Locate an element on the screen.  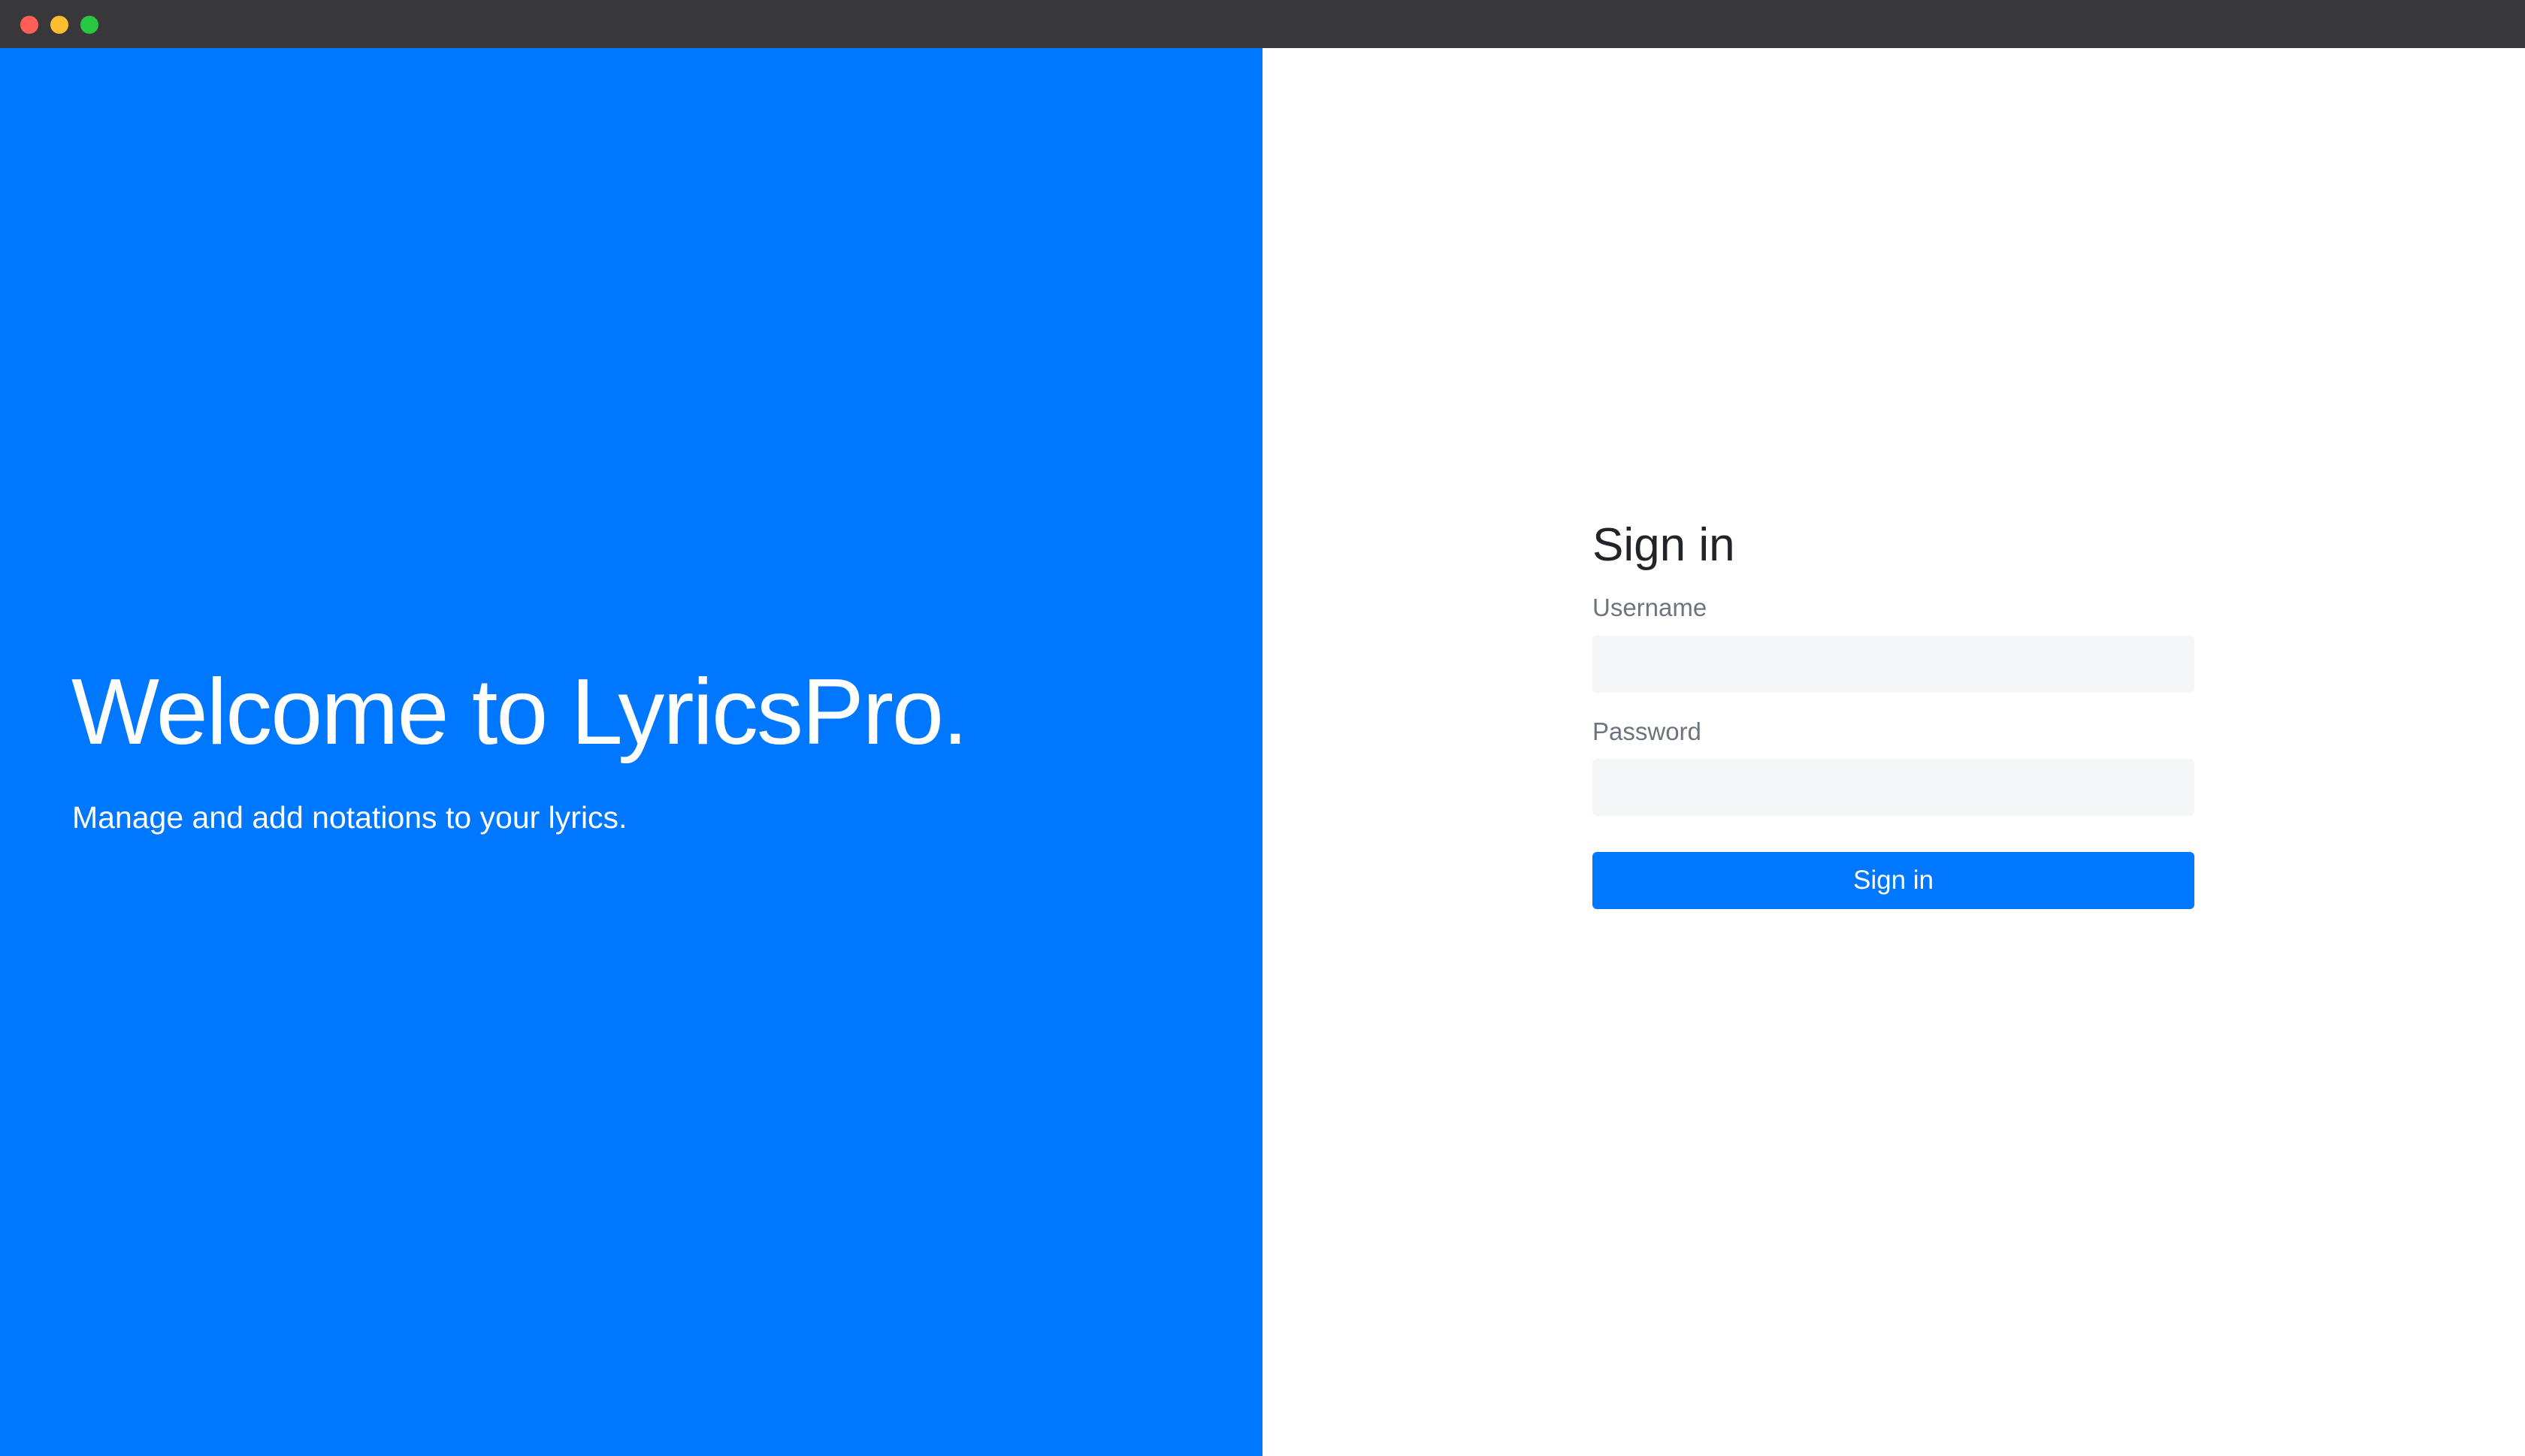
close-window-button is located at coordinates (29, 25).